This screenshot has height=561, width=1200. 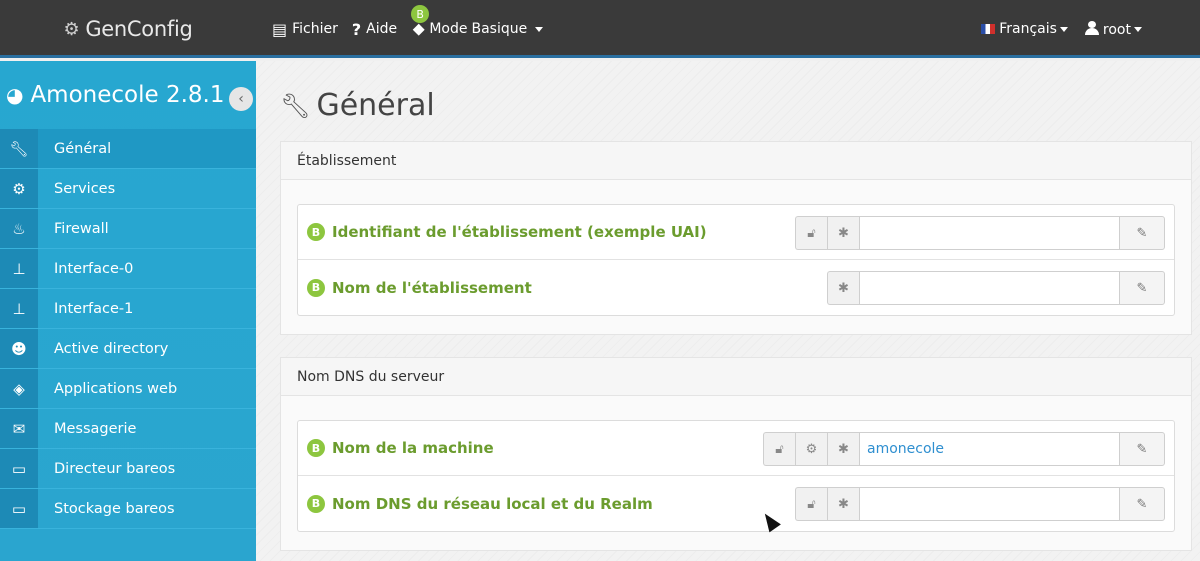 What do you see at coordinates (139, 29) in the screenshot?
I see `brand-name: GenConfig` at bounding box center [139, 29].